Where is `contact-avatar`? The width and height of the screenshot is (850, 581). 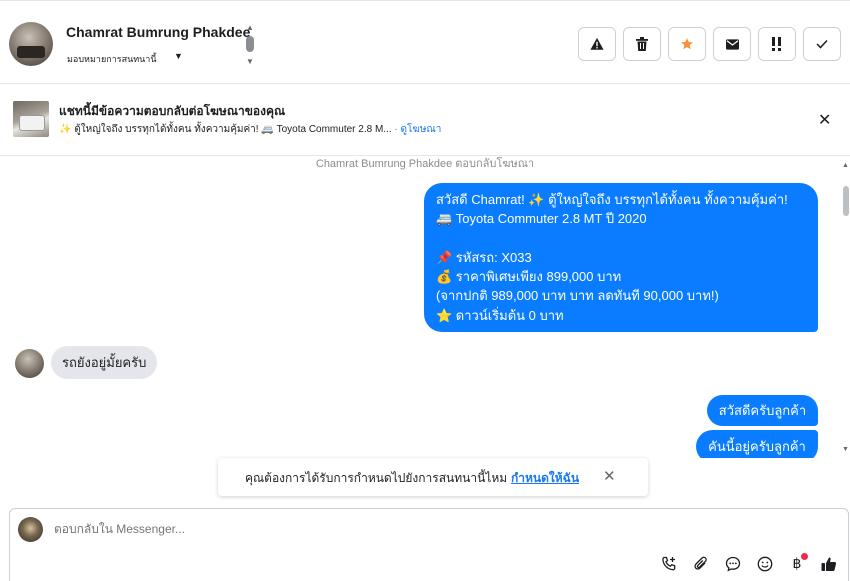
contact-avatar is located at coordinates (31, 44).